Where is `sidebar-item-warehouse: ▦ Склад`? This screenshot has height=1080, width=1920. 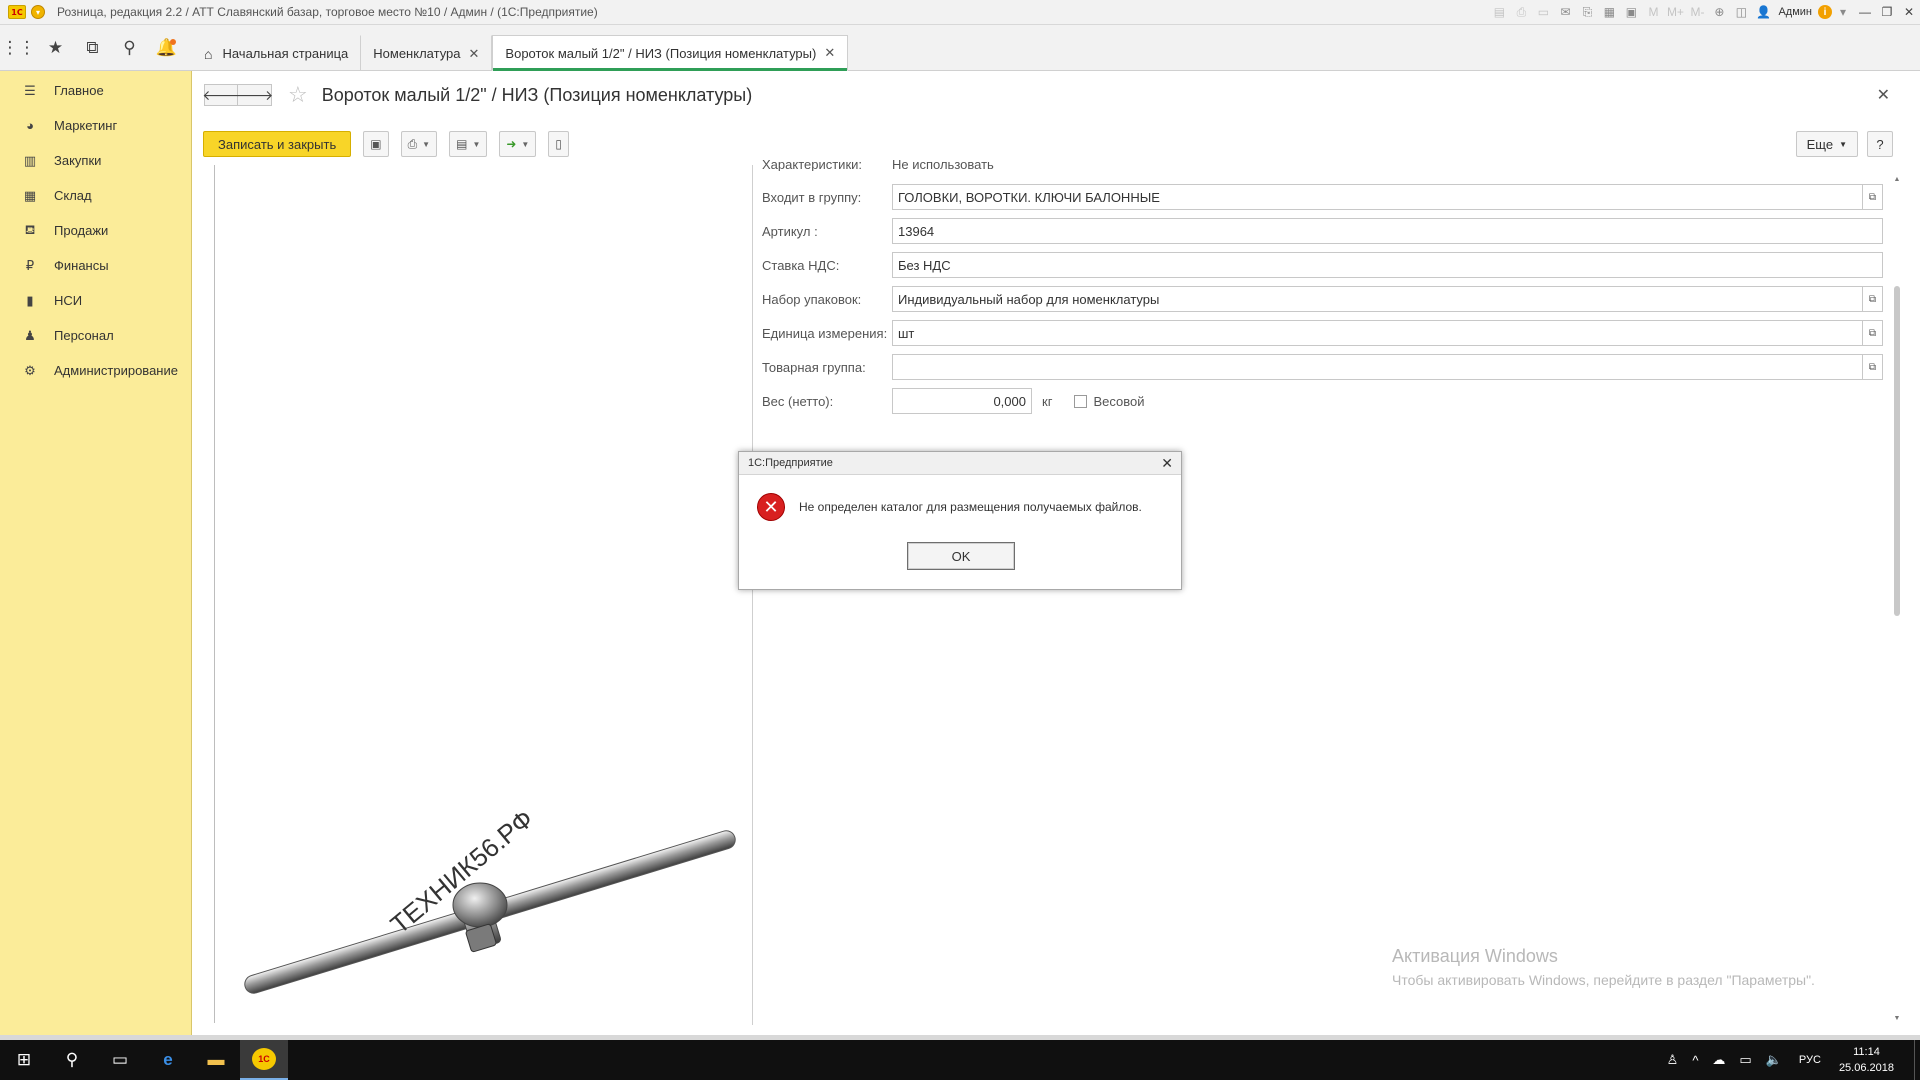
sidebar-item-warehouse: ▦ Склад is located at coordinates (95, 195).